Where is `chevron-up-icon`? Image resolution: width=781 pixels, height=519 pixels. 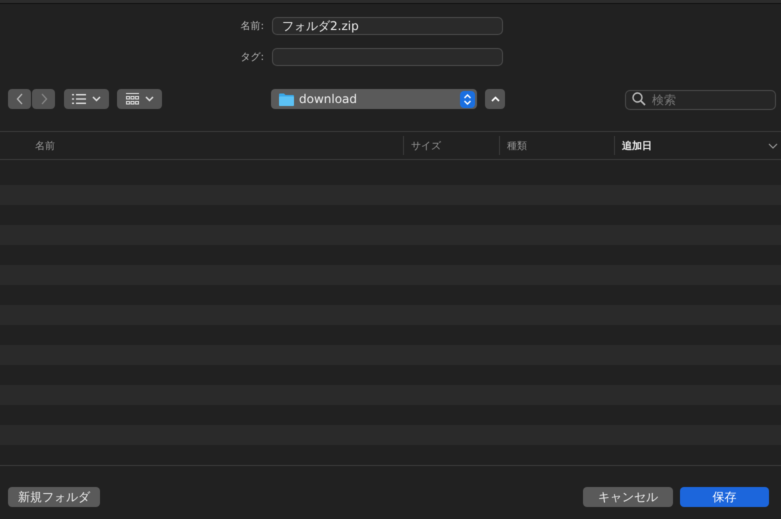
chevron-up-icon is located at coordinates (495, 99).